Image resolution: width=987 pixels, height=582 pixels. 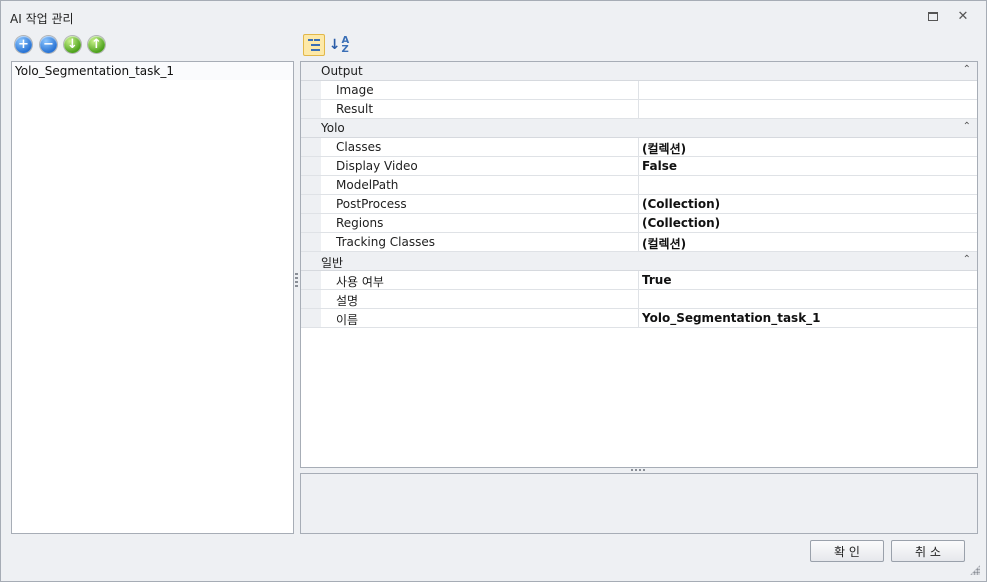 What do you see at coordinates (333, 128) in the screenshot?
I see `category-label: Yolo` at bounding box center [333, 128].